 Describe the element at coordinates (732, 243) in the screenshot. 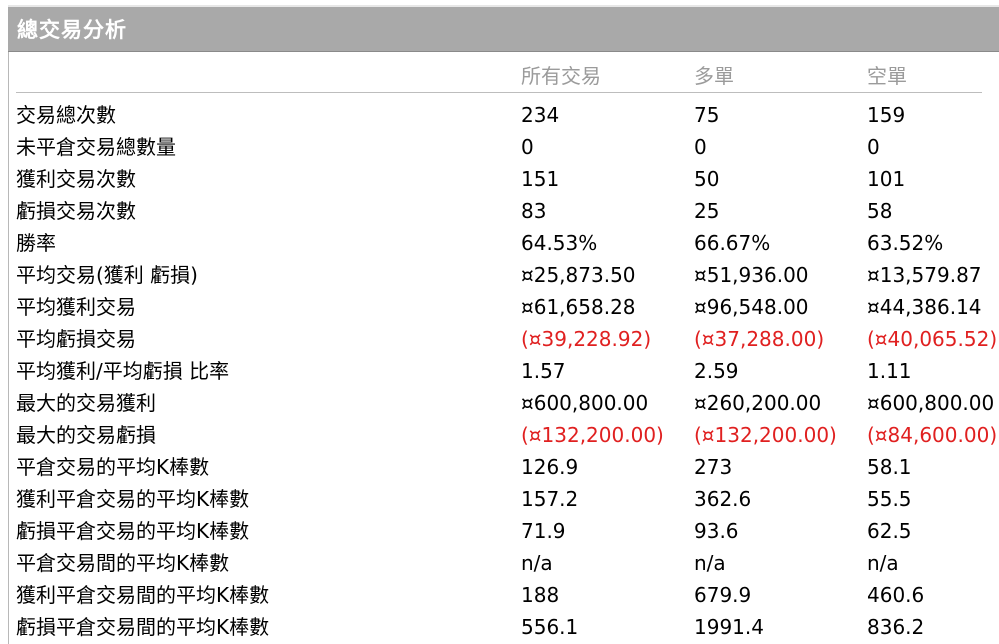

I see `value-long: 66.67%` at that location.